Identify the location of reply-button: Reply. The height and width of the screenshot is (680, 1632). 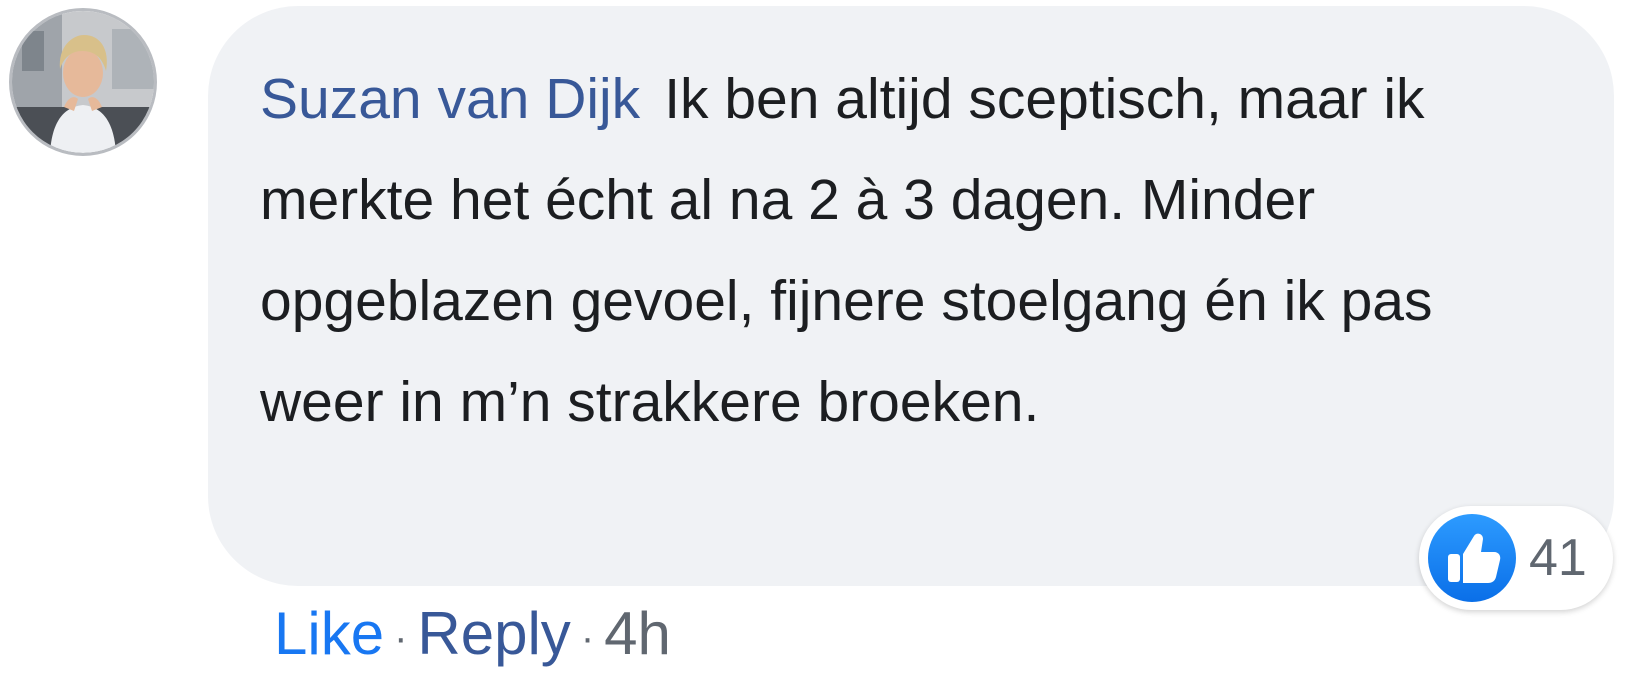
(493, 633).